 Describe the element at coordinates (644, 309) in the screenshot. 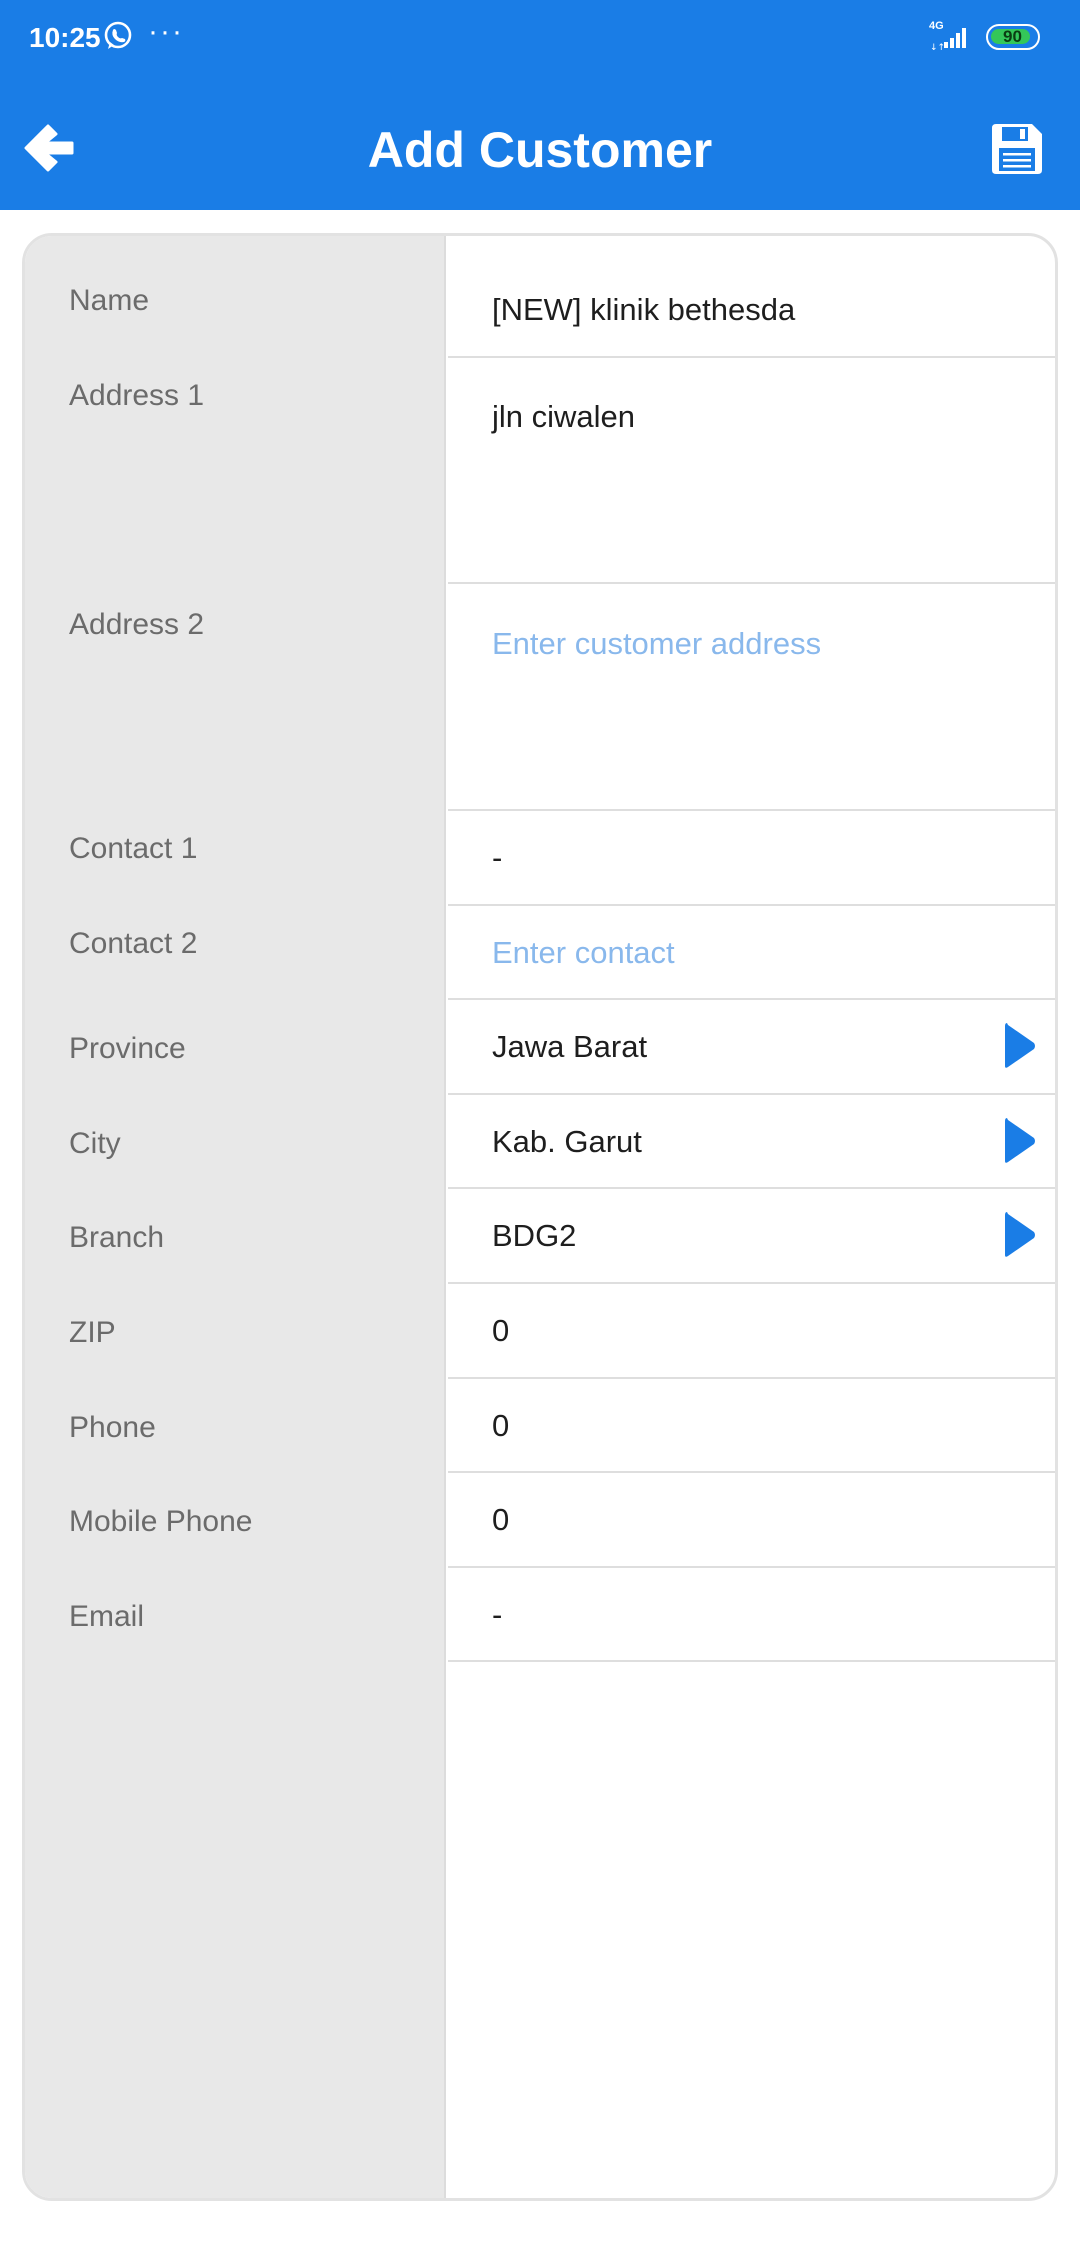

I see `name-value: [NEW] klinik bethesda` at that location.